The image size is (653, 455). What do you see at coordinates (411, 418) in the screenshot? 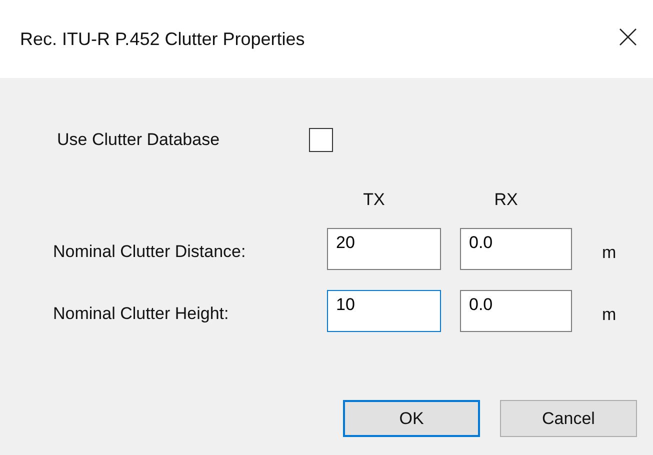
I see `ok-button: OK` at bounding box center [411, 418].